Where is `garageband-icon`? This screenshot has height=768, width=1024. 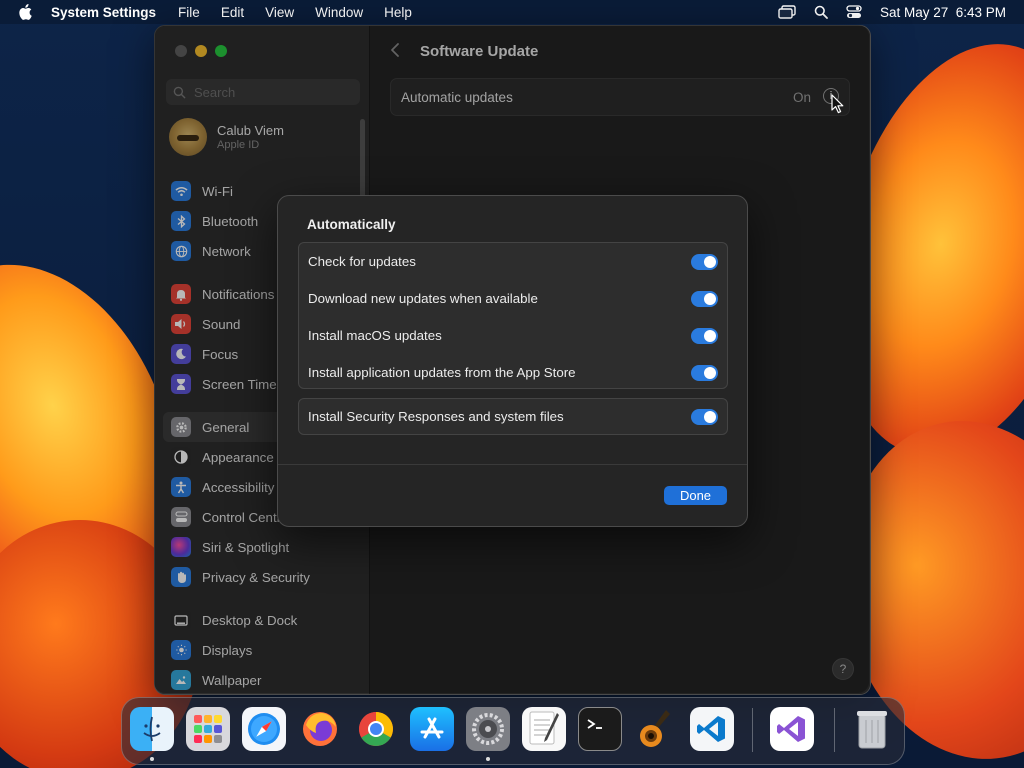
garageband-icon is located at coordinates (656, 729).